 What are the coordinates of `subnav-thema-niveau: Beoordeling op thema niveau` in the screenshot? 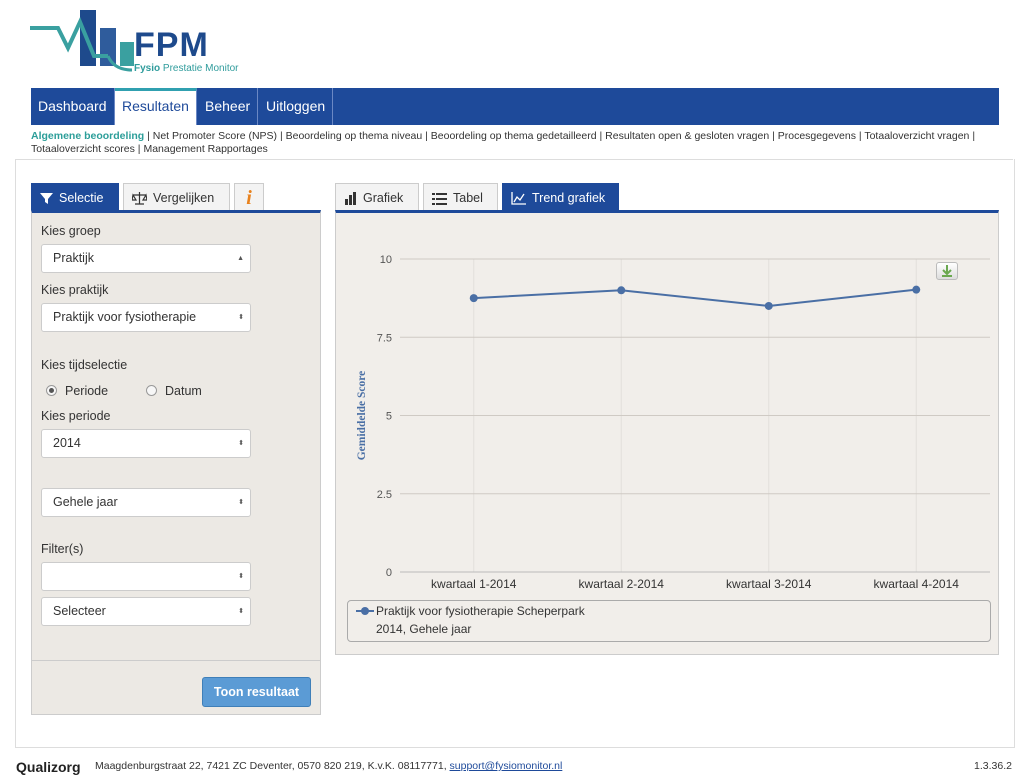 It's located at (354, 136).